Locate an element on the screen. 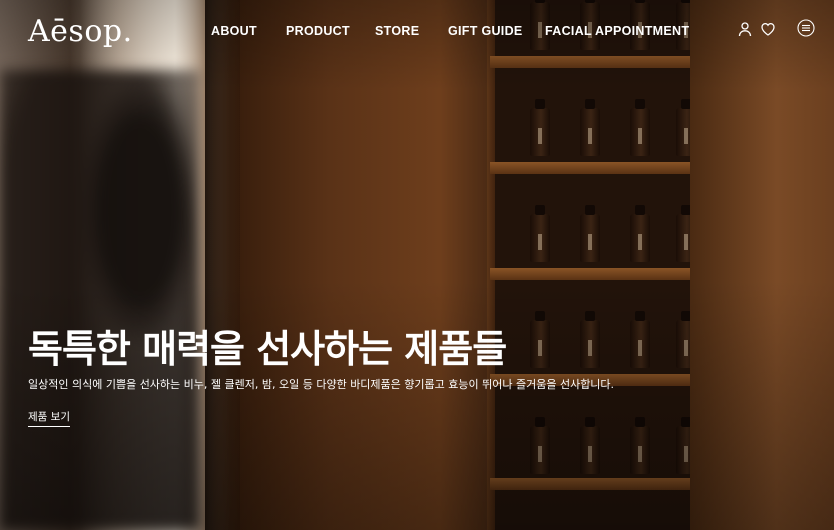 Image resolution: width=834 pixels, height=530 pixels. nav-store: STORE is located at coordinates (397, 31).